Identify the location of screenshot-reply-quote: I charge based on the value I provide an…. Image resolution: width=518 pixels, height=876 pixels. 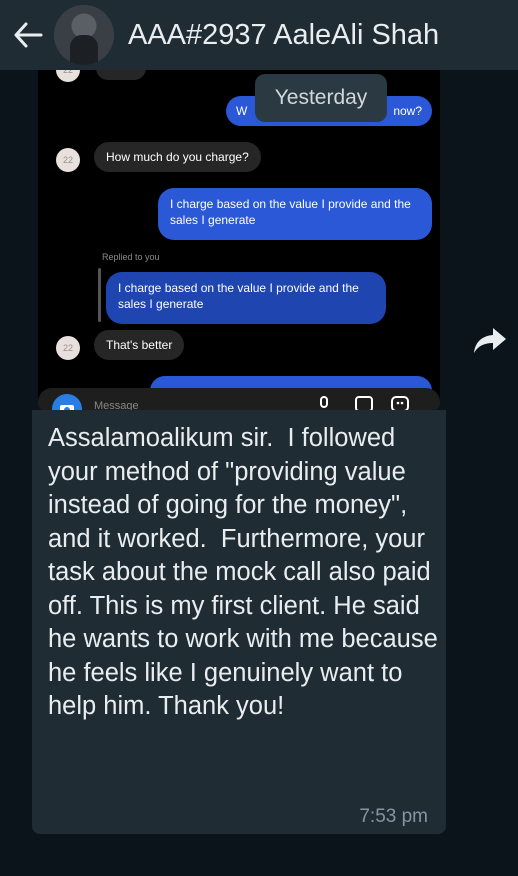
(246, 298).